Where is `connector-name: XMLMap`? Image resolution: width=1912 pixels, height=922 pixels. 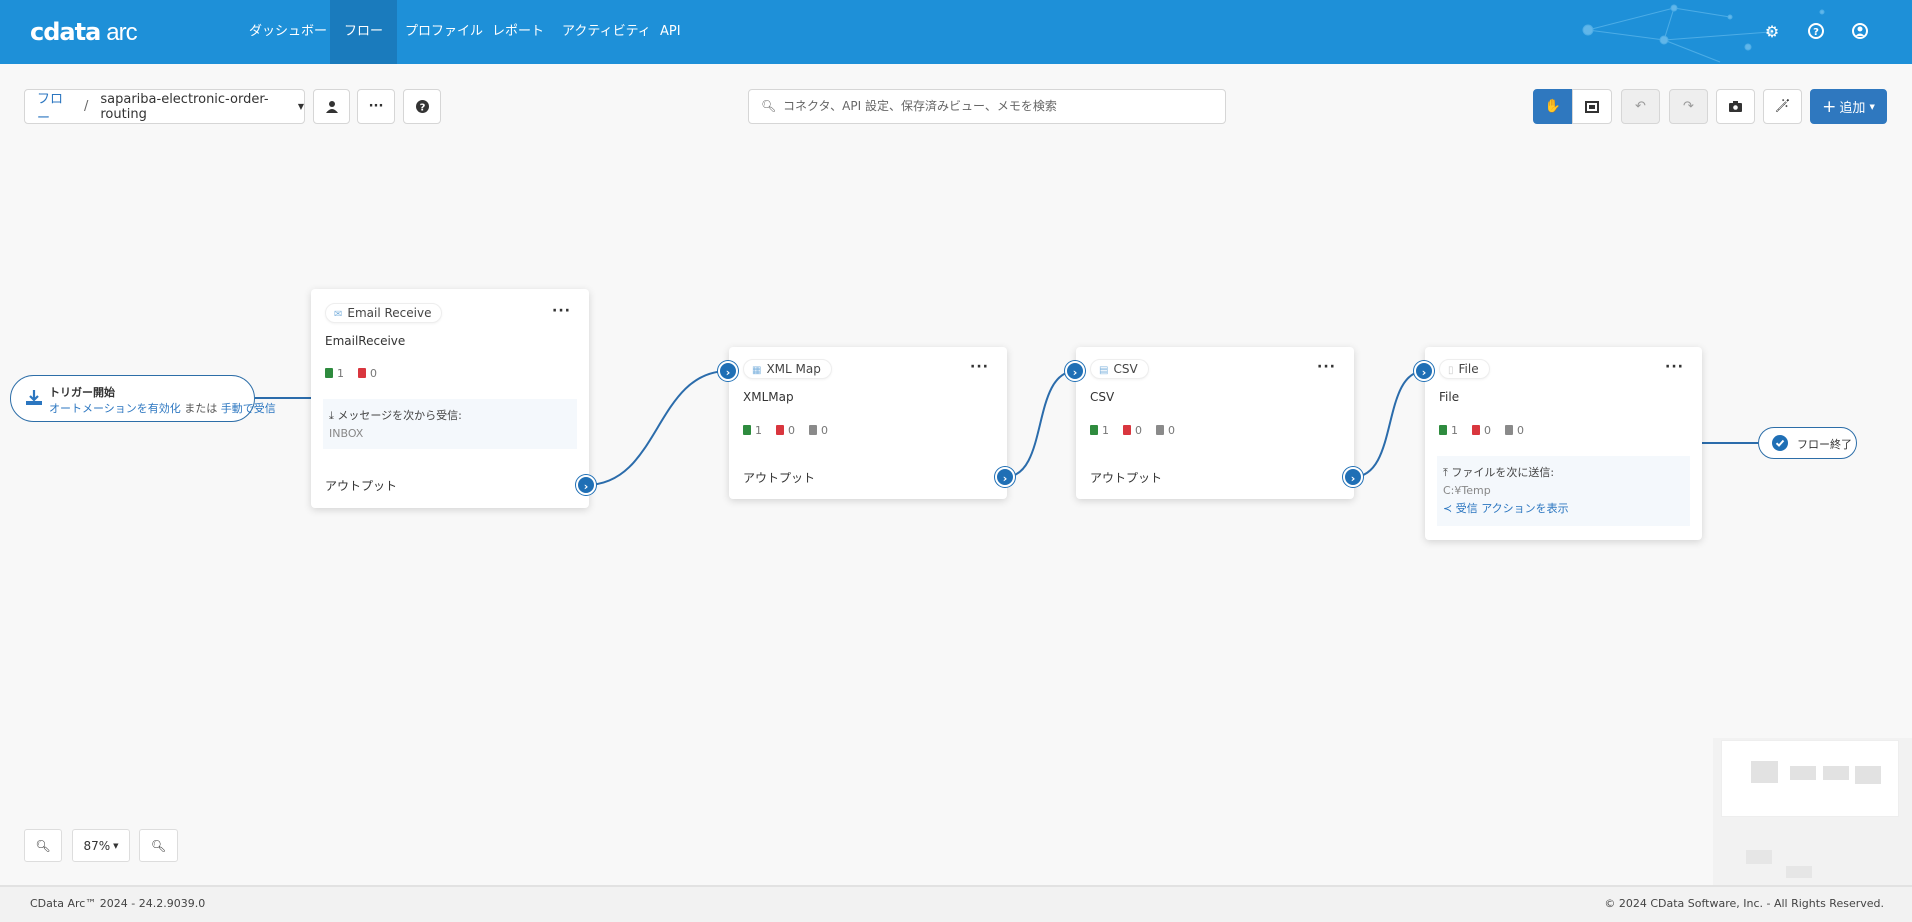 connector-name: XMLMap is located at coordinates (768, 397).